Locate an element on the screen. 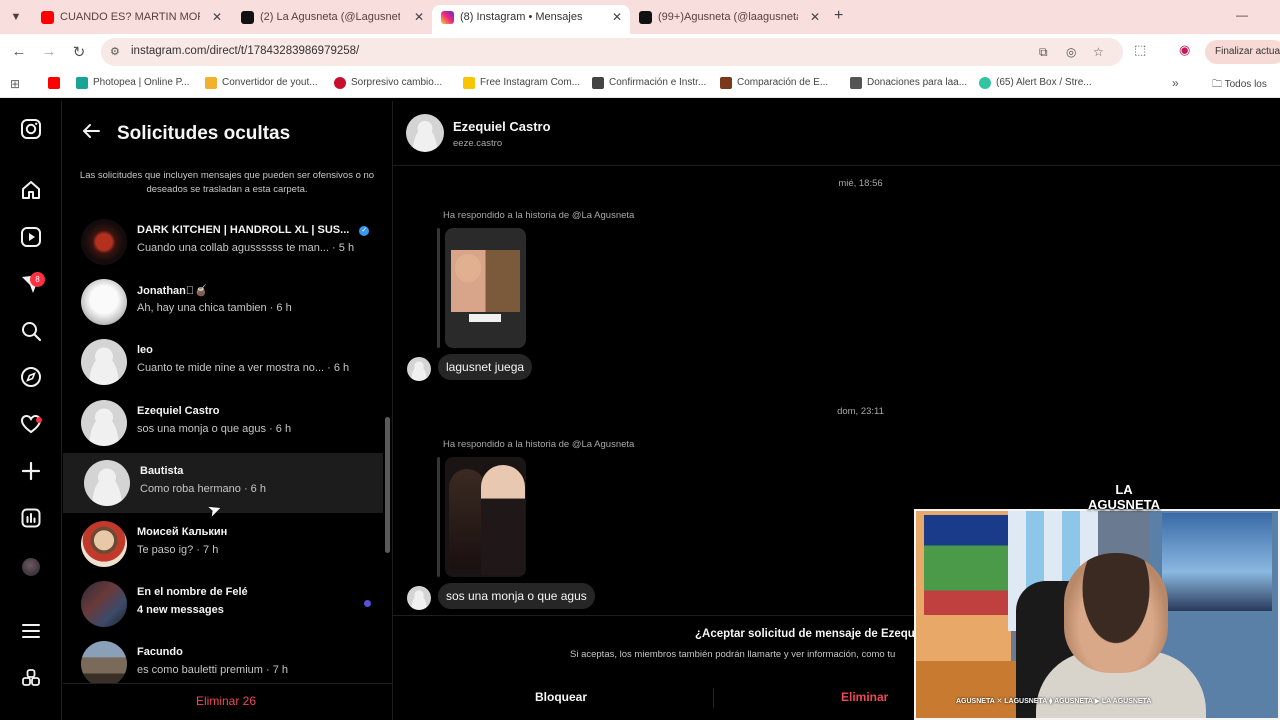 The width and height of the screenshot is (1280, 720). youtube-icon is located at coordinates (54, 83).